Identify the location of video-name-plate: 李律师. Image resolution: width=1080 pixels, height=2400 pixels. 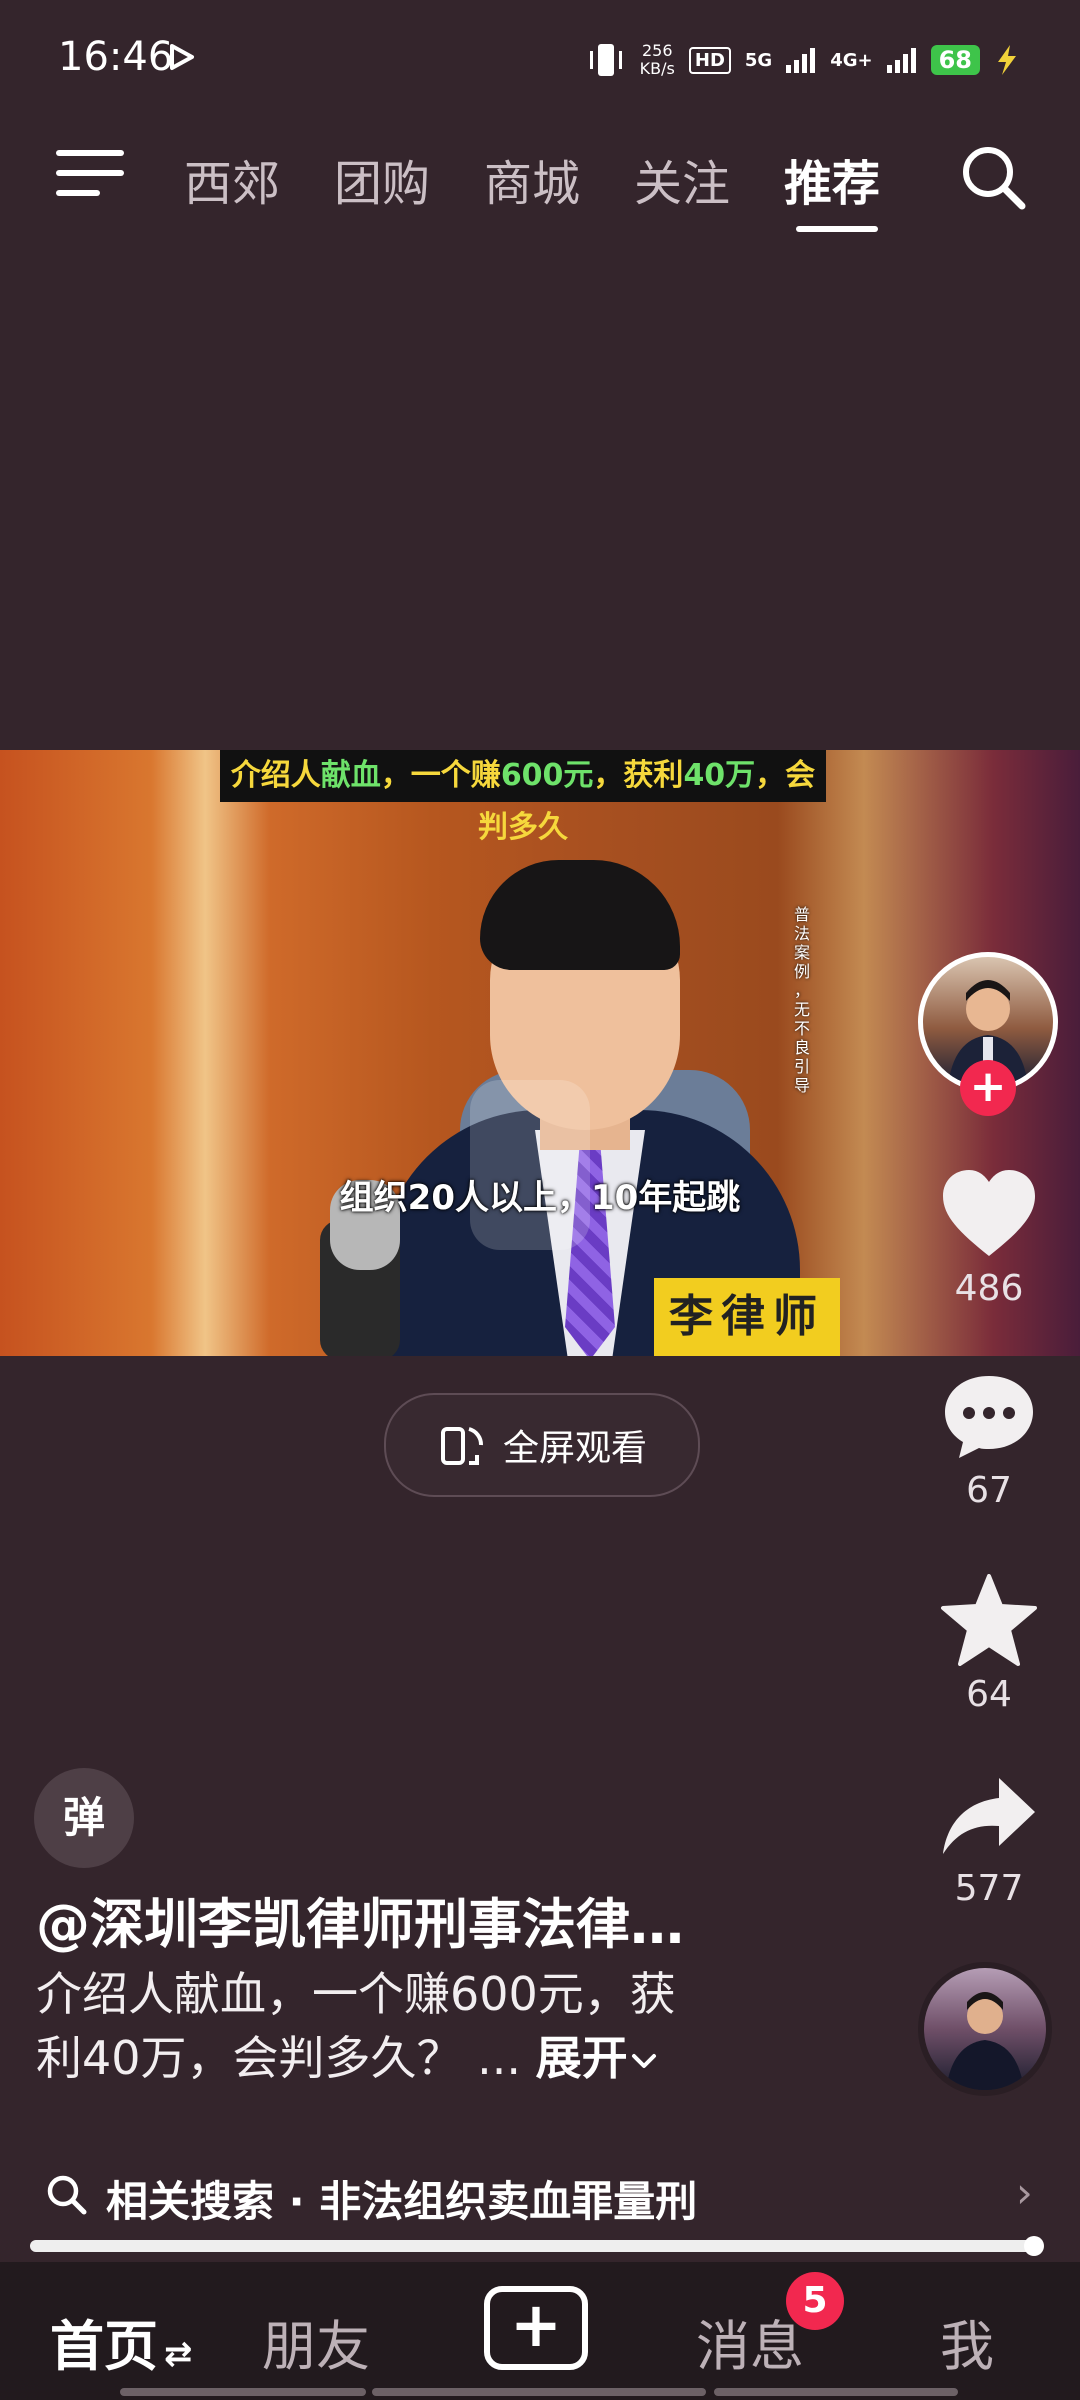
(747, 1317).